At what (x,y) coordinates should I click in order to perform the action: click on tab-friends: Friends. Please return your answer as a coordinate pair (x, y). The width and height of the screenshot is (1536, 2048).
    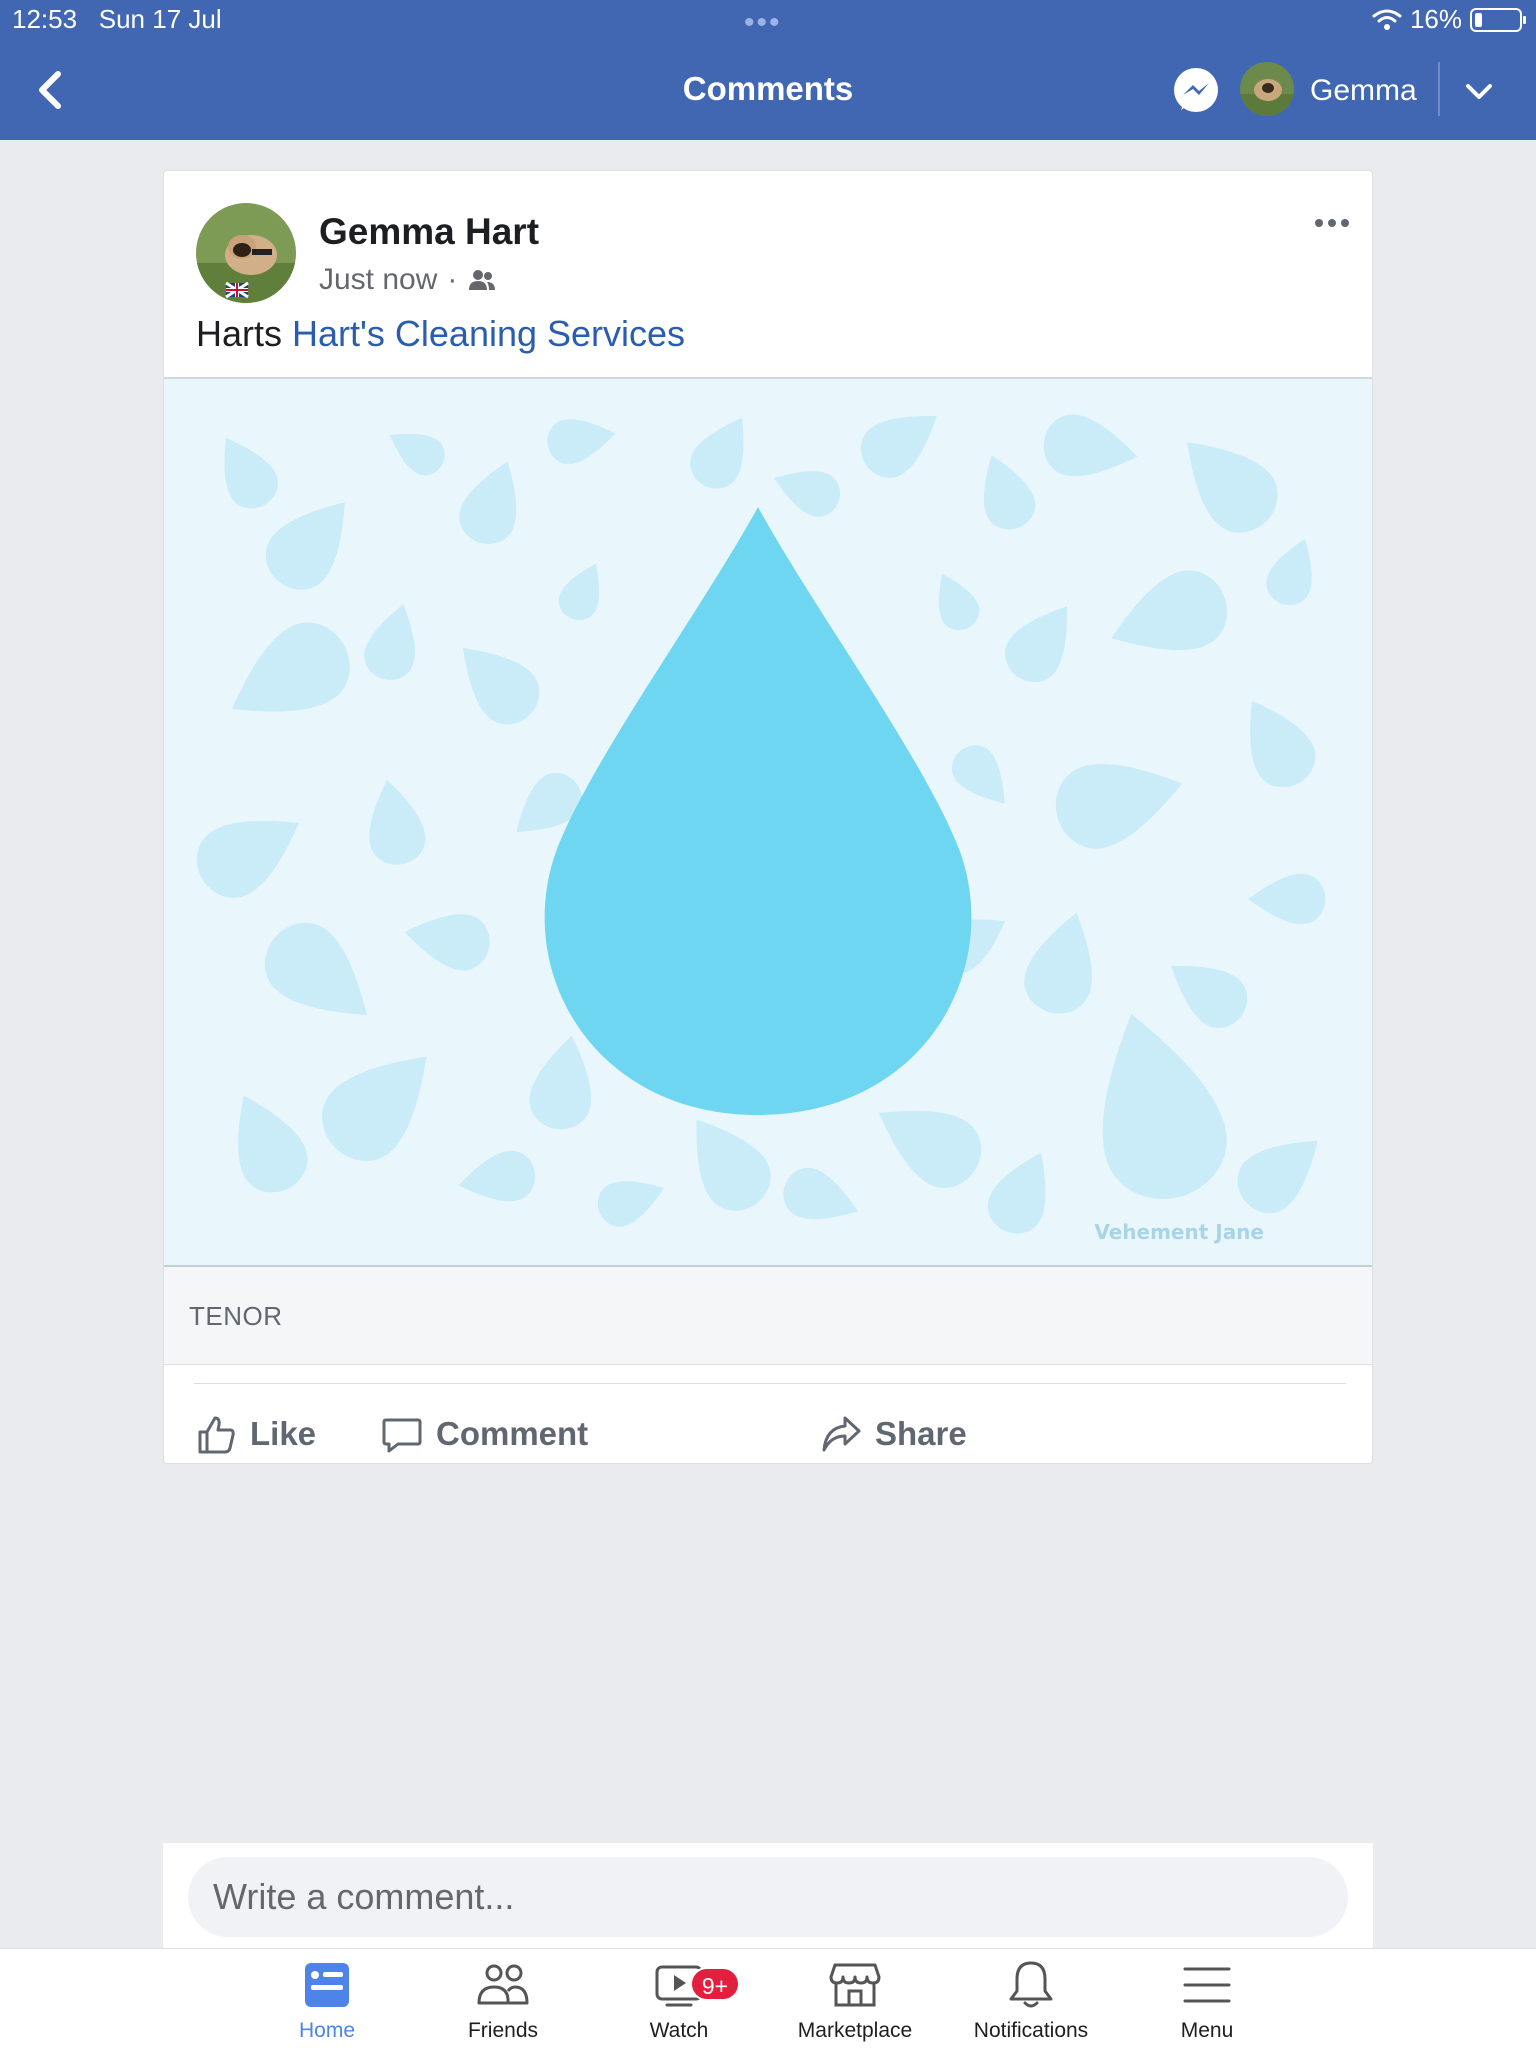
    Looking at the image, I should click on (503, 2003).